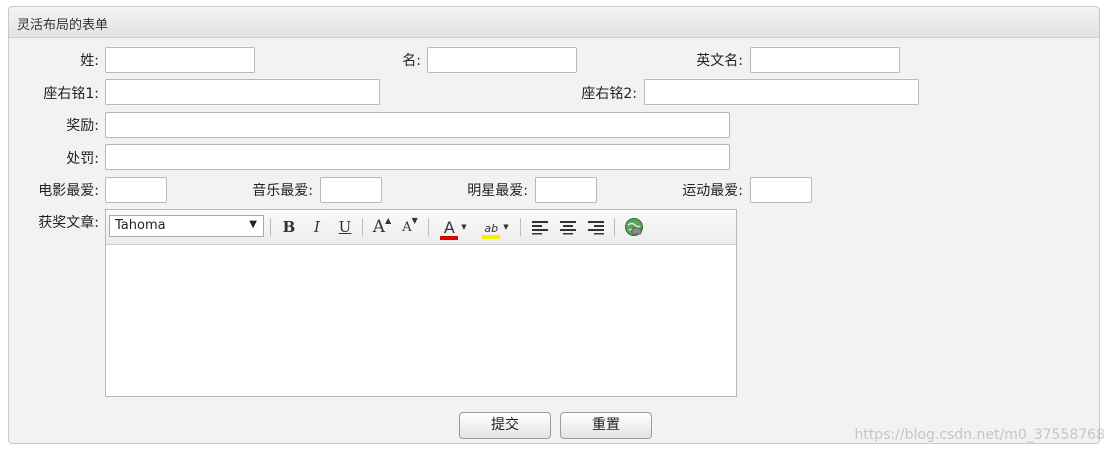  Describe the element at coordinates (68, 223) in the screenshot. I see `article-label: 获奖文章:` at that location.